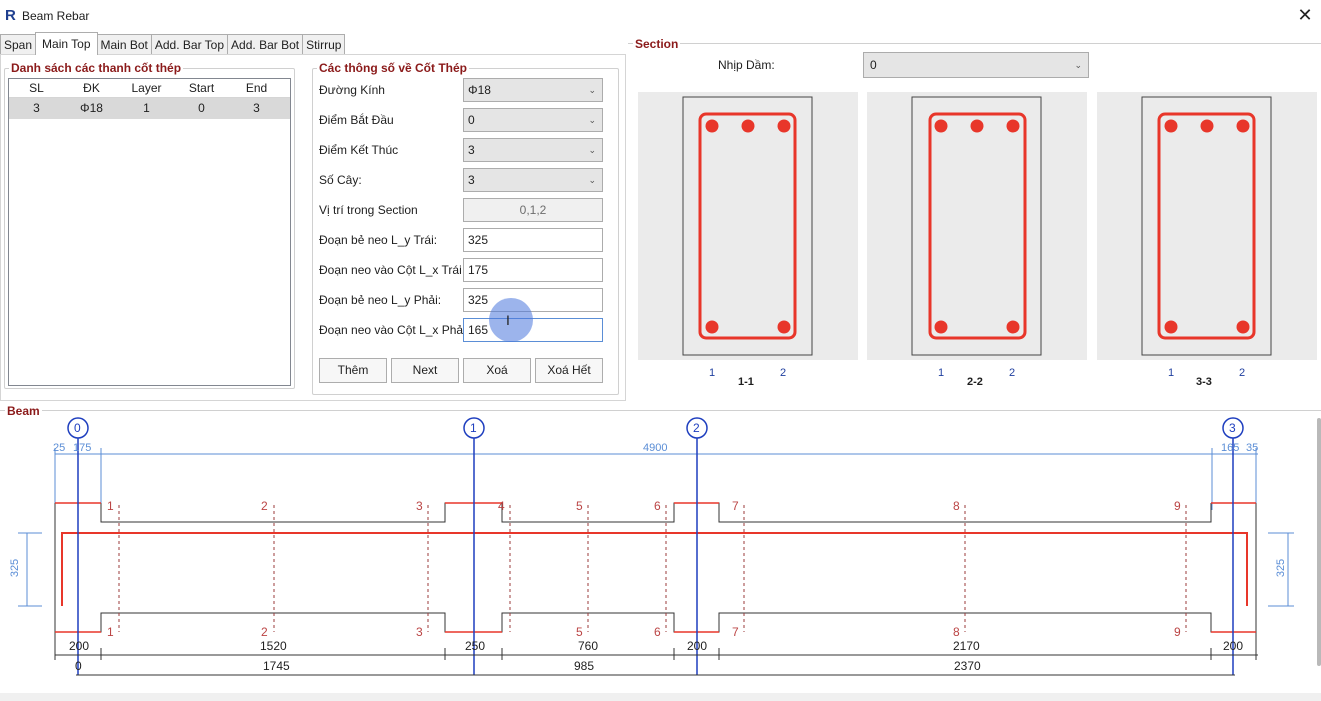 This screenshot has width=1321, height=701. Describe the element at coordinates (967, 666) in the screenshot. I see `span-dim-2370: 2370` at that location.